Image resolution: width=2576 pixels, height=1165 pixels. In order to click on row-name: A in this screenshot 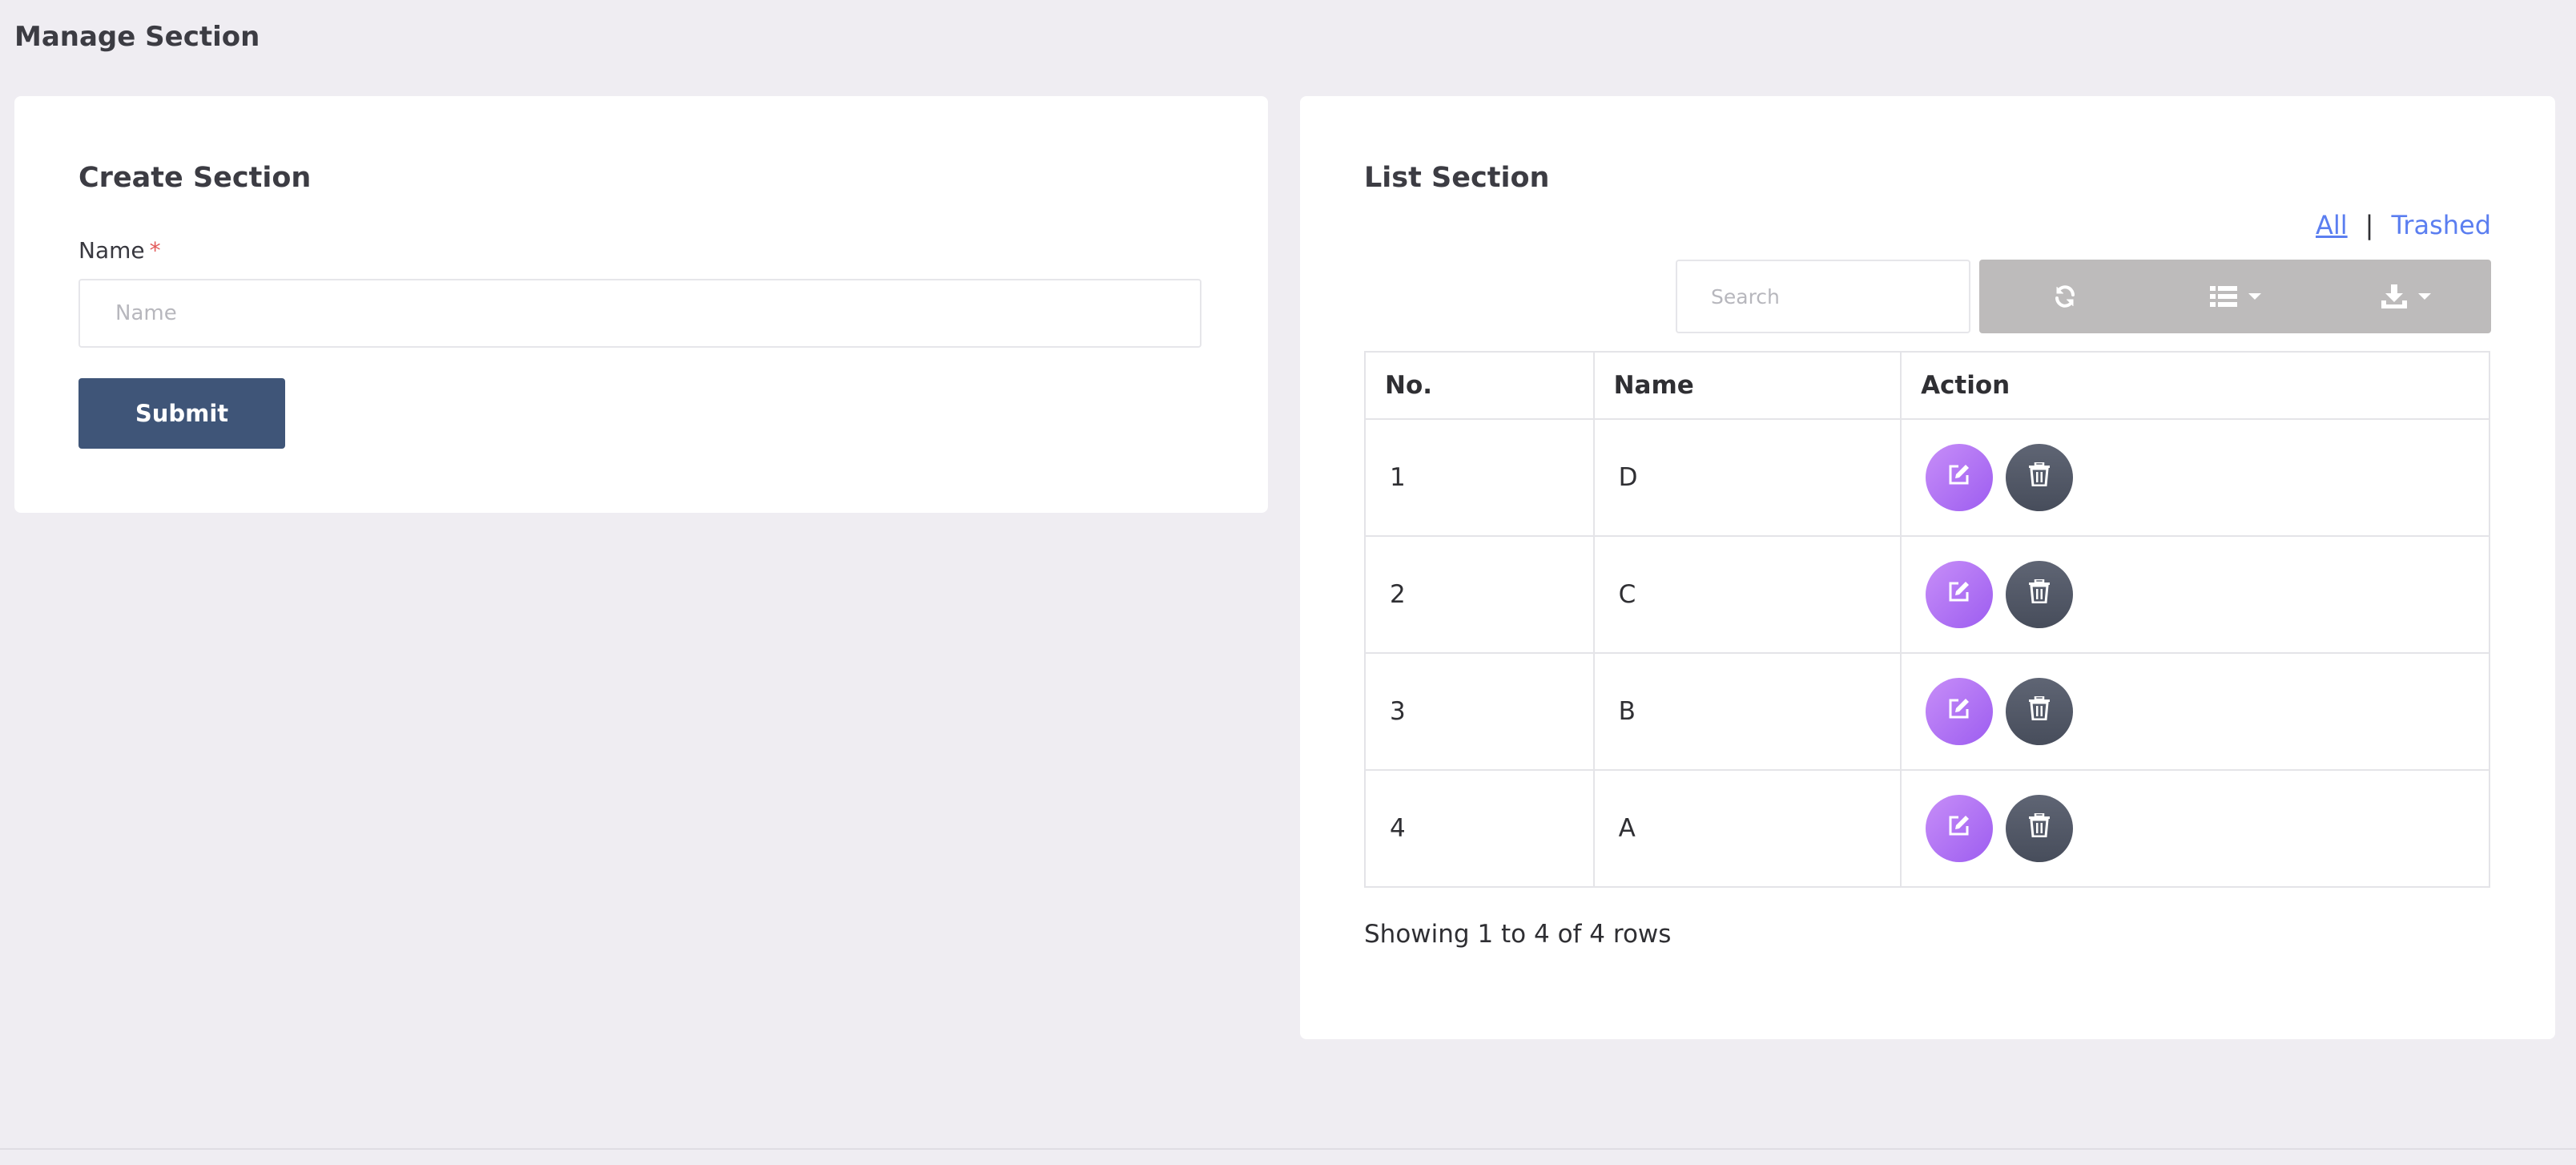, I will do `click(1747, 828)`.